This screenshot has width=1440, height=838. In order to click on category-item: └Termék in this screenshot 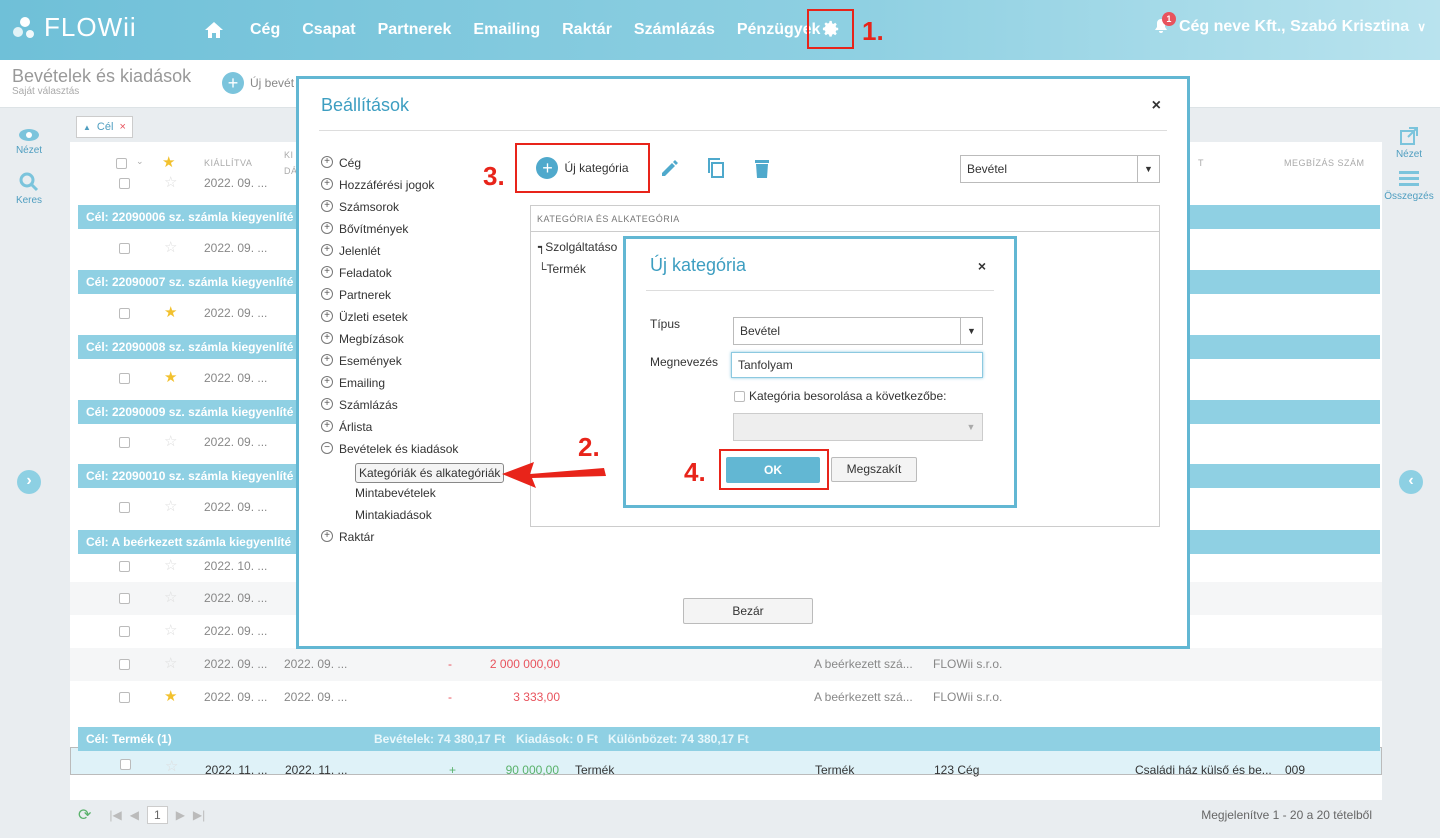, I will do `click(562, 269)`.